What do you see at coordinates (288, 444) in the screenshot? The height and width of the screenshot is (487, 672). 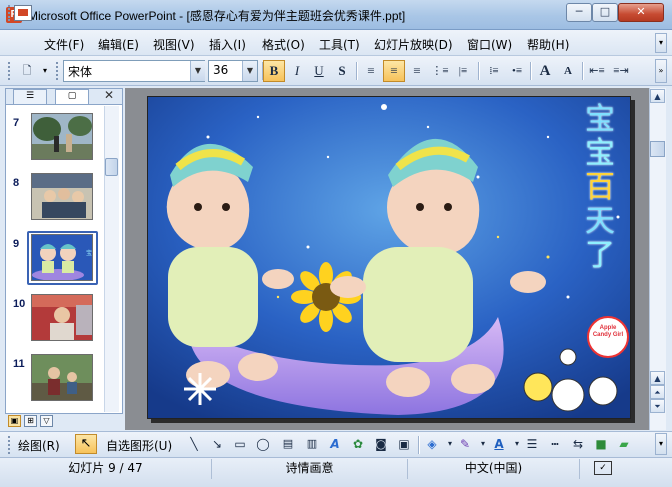 I see `textbox-icon: ▤` at bounding box center [288, 444].